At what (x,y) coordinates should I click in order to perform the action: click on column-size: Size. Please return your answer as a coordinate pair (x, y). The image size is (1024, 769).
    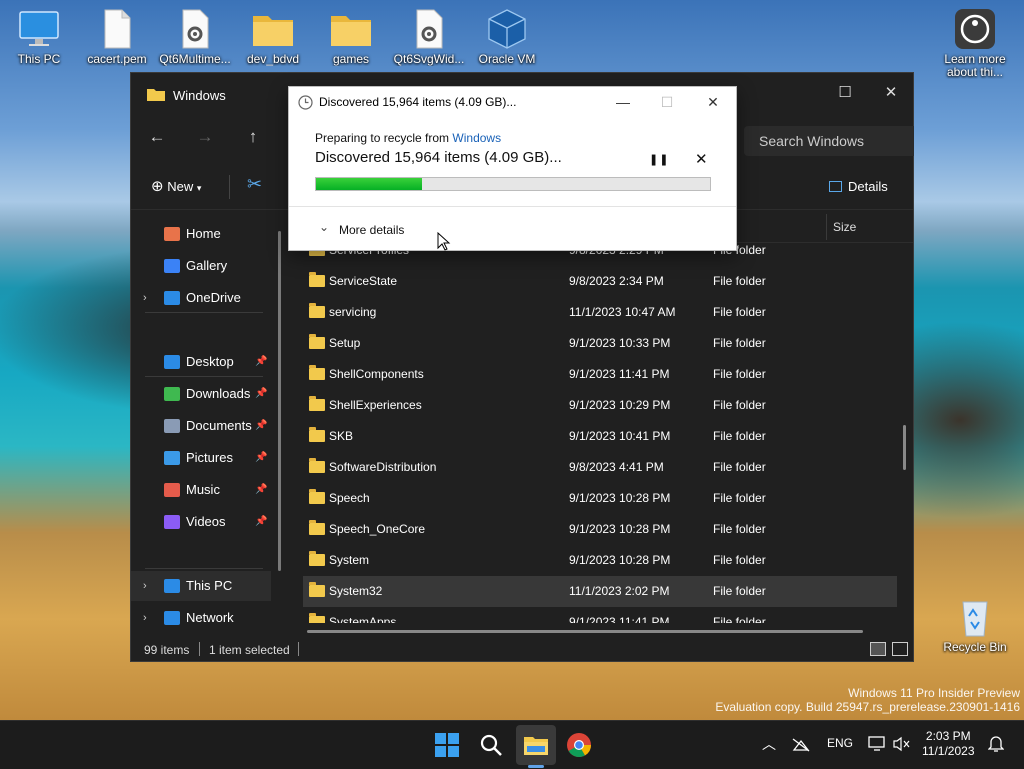
    Looking at the image, I should click on (844, 227).